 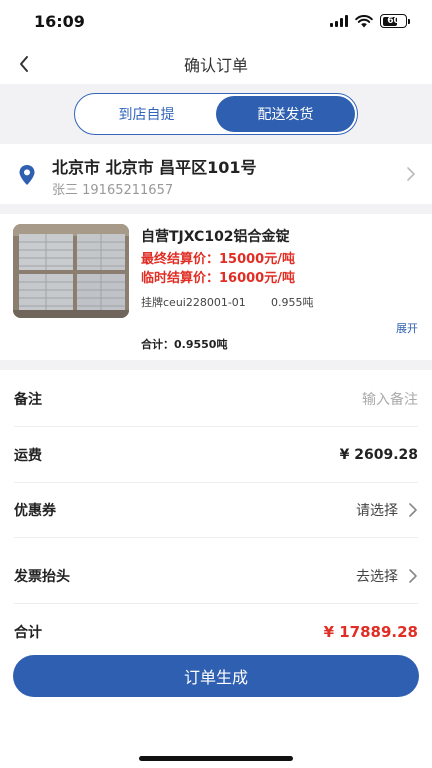 What do you see at coordinates (216, 399) in the screenshot?
I see `remark-row: 备注 输入备注` at bounding box center [216, 399].